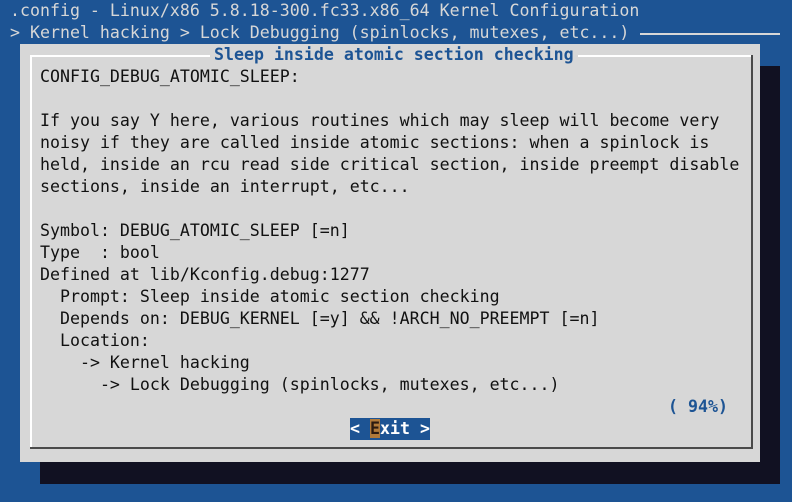 The image size is (792, 502). I want to click on dialog-frame-bottom, so click(391, 448).